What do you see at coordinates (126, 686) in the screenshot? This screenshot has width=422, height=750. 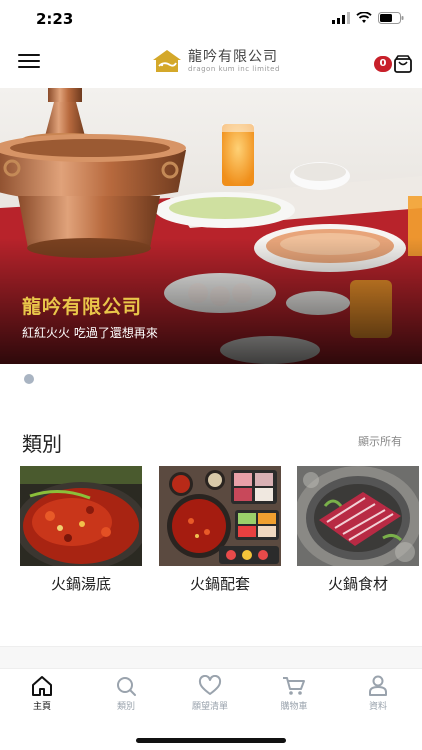 I see `search-icon` at bounding box center [126, 686].